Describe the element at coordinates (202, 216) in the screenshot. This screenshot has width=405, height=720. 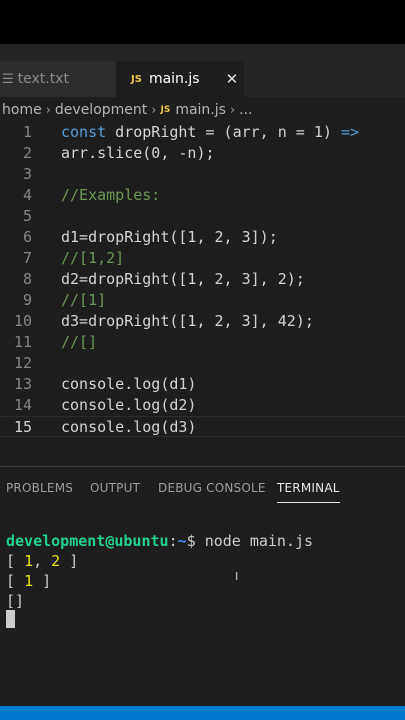
I see `code-line: 5` at that location.